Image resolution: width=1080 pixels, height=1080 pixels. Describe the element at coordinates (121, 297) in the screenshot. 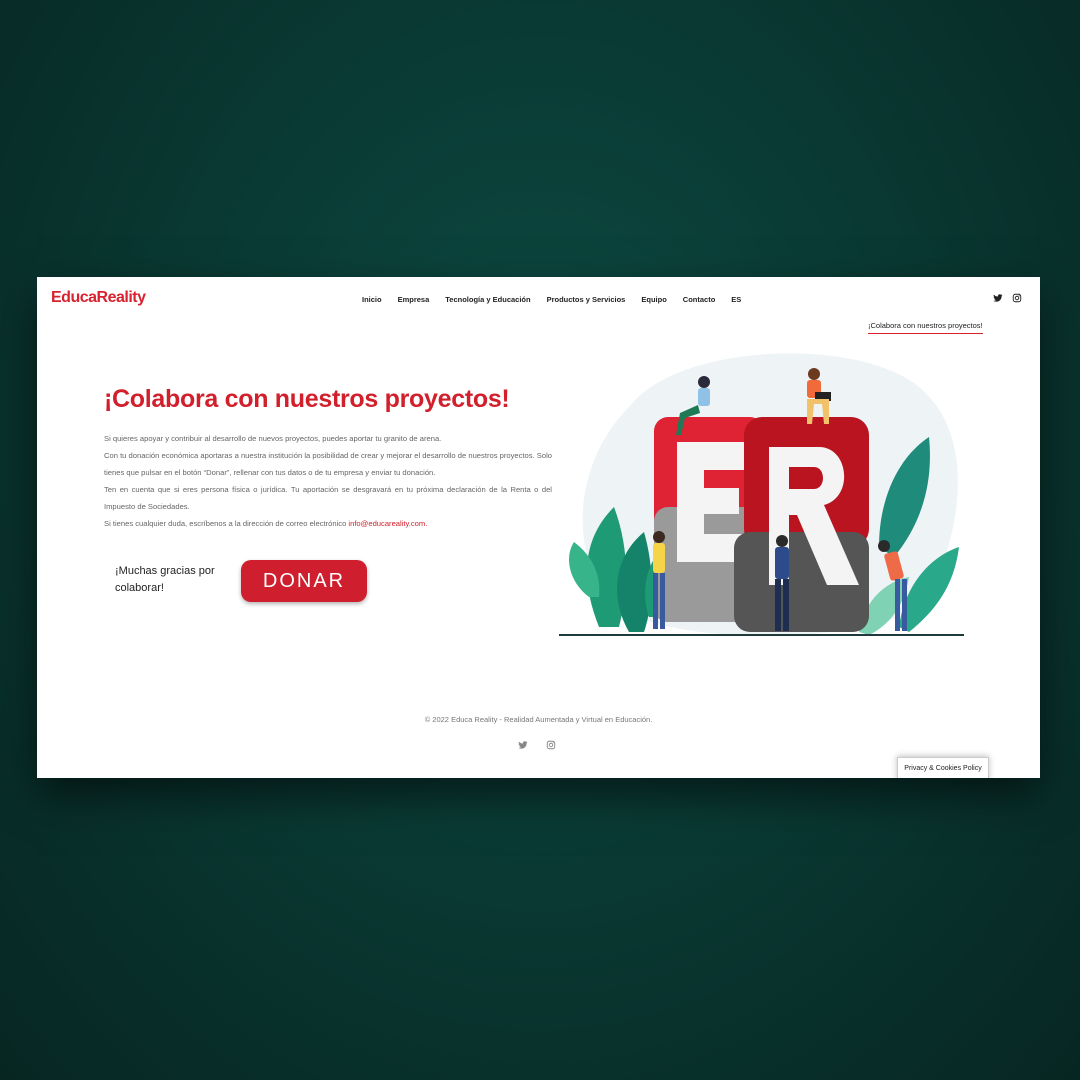

I see `logo-reality: Reality` at that location.